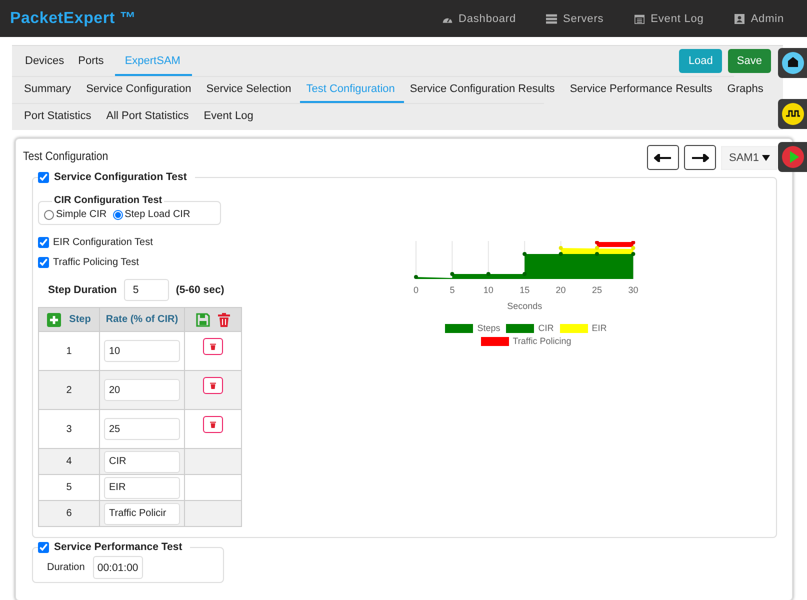  What do you see at coordinates (103, 242) in the screenshot?
I see `checkbox-label: EIR Configuration Test` at bounding box center [103, 242].